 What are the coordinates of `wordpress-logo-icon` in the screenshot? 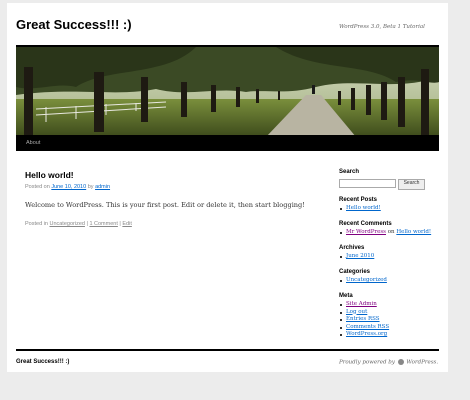 It's located at (400, 362).